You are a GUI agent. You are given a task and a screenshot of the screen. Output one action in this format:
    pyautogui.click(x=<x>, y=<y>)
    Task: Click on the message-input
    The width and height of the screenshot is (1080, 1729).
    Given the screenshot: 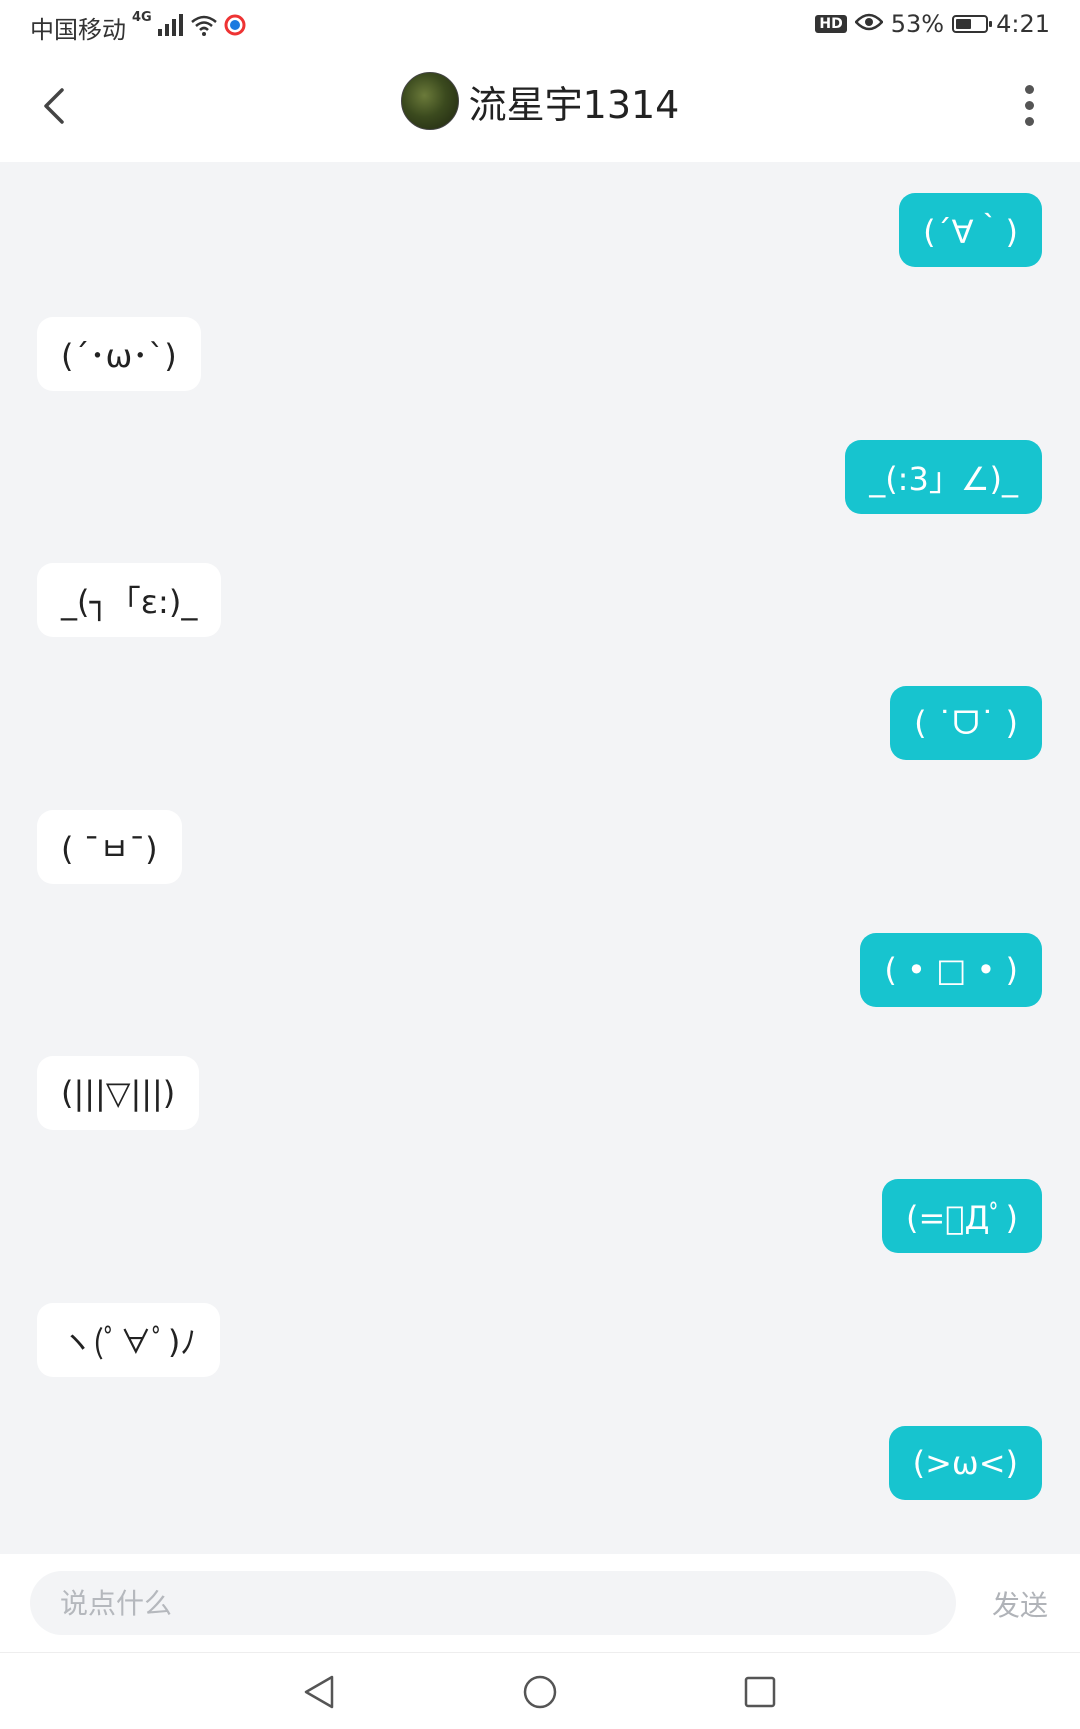 What is the action you would take?
    pyautogui.click(x=493, y=1603)
    